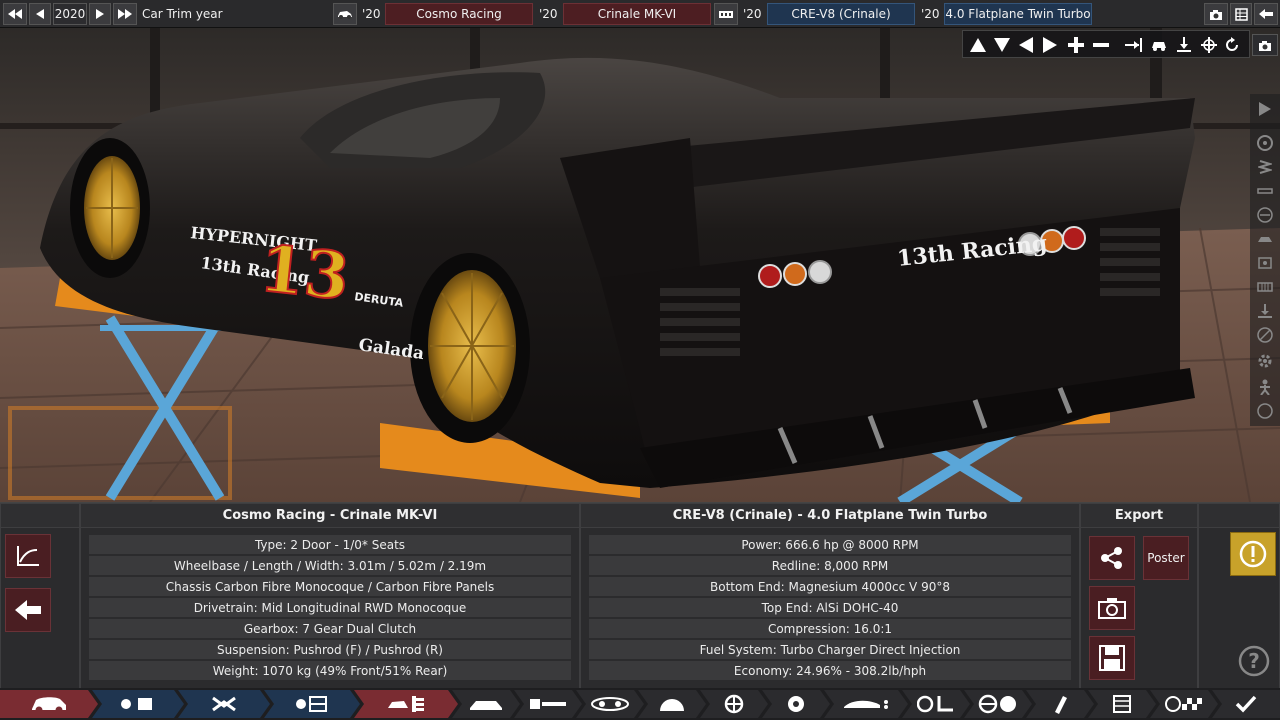  I want to click on nav-car, so click(49, 704).